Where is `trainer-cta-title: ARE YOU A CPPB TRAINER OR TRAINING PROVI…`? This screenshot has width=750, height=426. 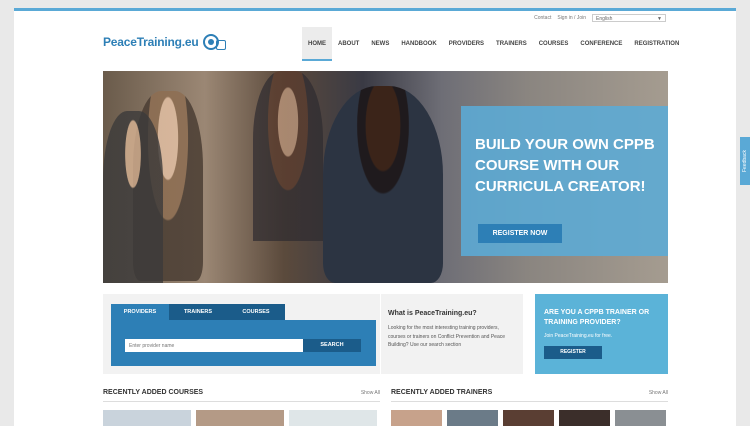
trainer-cta-title: ARE YOU A CPPB TRAINER OR TRAINING PROVI… is located at coordinates (597, 317).